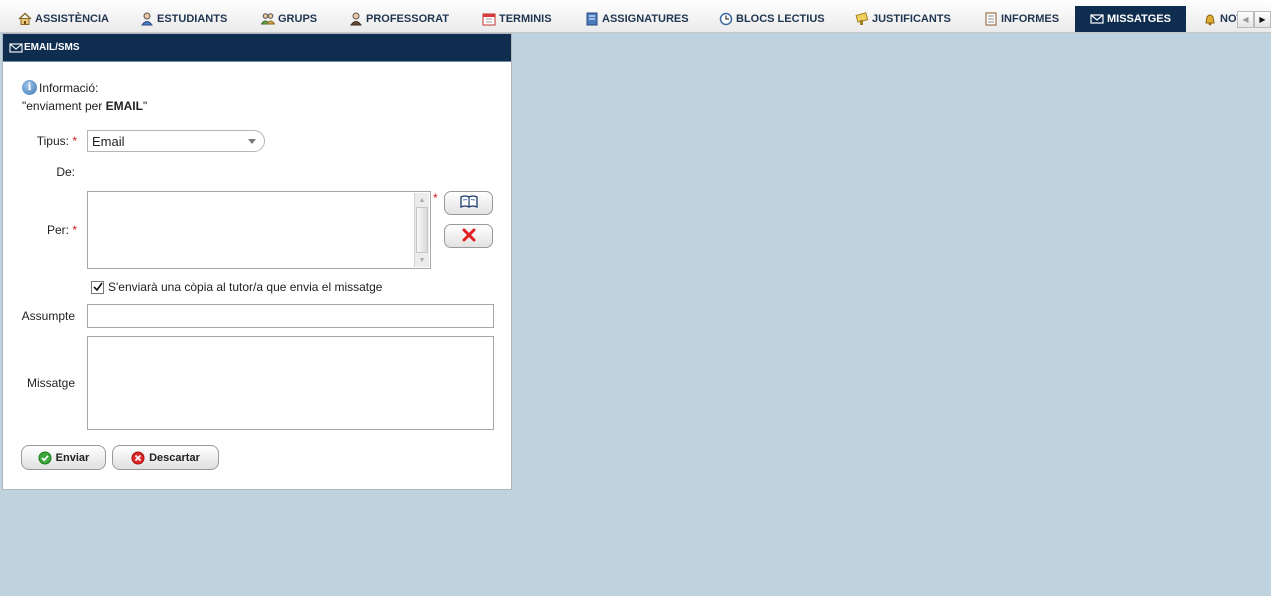 The height and width of the screenshot is (596, 1271). What do you see at coordinates (422, 200) in the screenshot?
I see `scroll-up-icon: ▲` at bounding box center [422, 200].